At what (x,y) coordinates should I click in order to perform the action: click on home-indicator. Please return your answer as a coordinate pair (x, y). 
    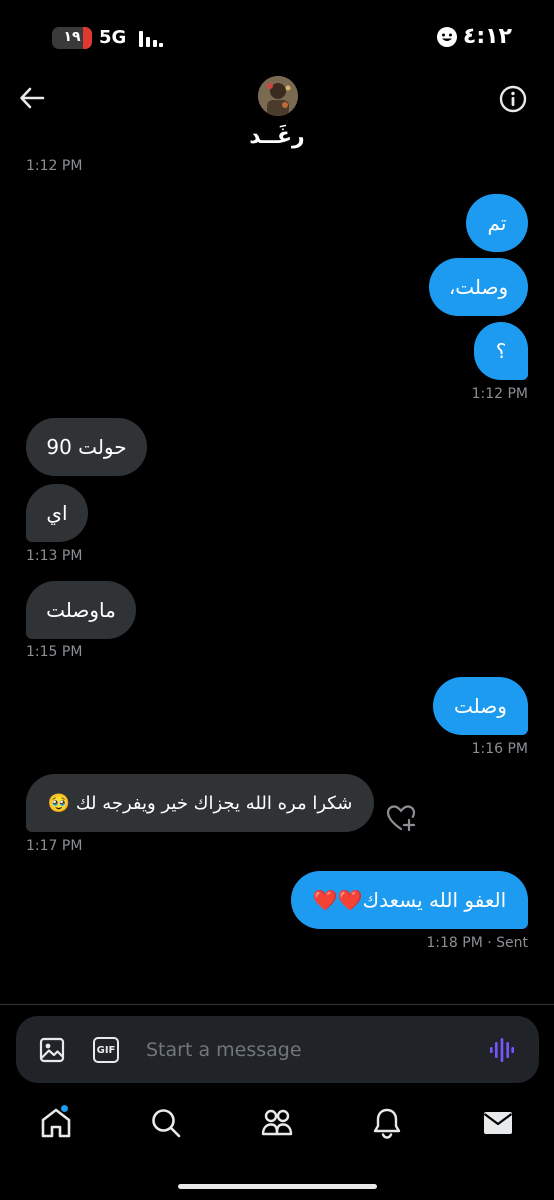
    Looking at the image, I should click on (277, 1186).